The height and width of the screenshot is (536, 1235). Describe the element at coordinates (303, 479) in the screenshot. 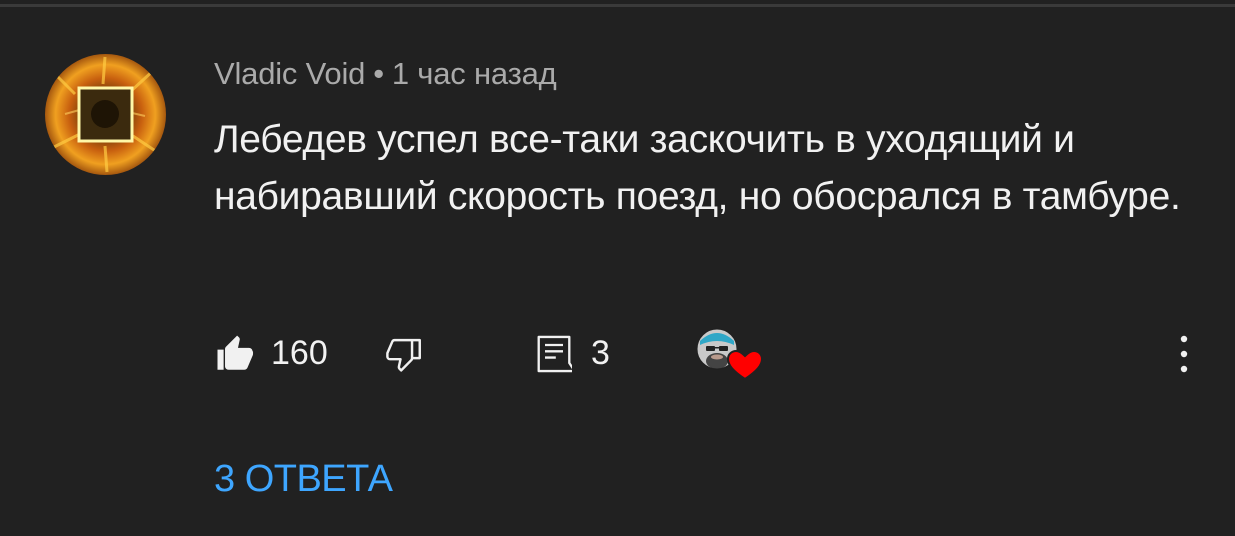

I see `view-replies-button: 3 ОТВЕТА` at that location.